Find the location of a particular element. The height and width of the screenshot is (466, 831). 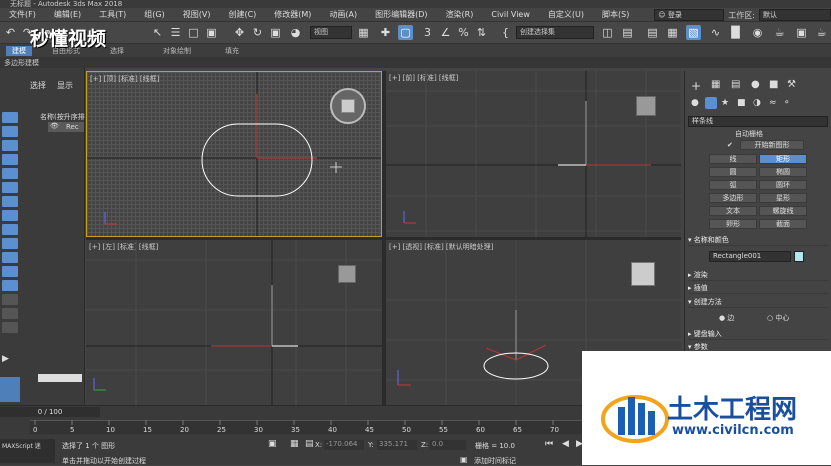

start-new-shape-button: 开始新图形 is located at coordinates (772, 145).